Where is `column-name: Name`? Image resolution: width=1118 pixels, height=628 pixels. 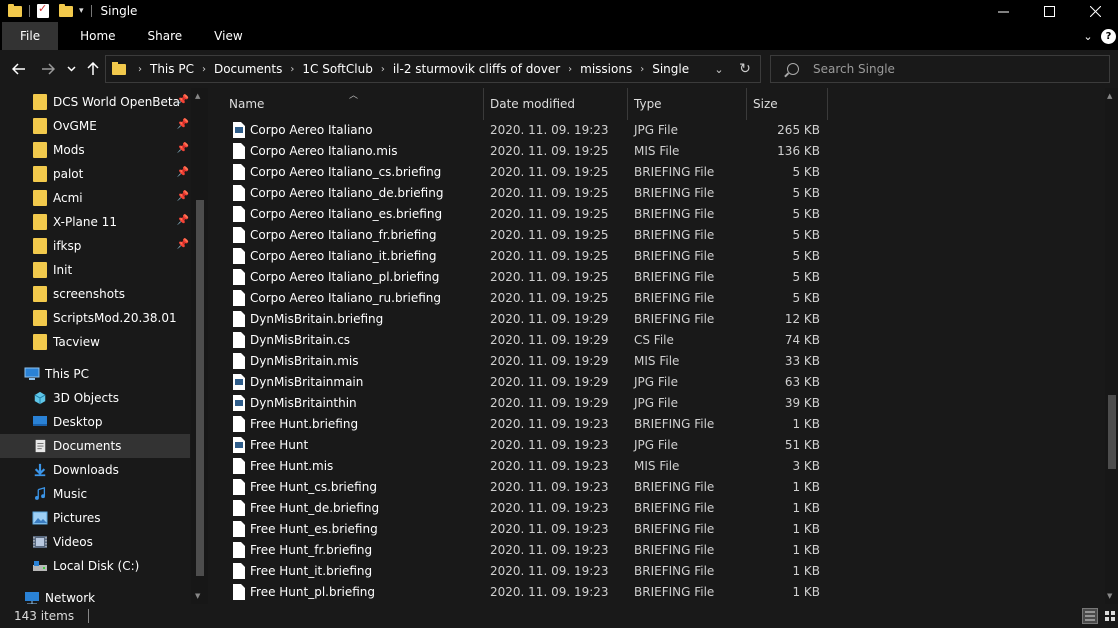 column-name: Name is located at coordinates (353, 104).